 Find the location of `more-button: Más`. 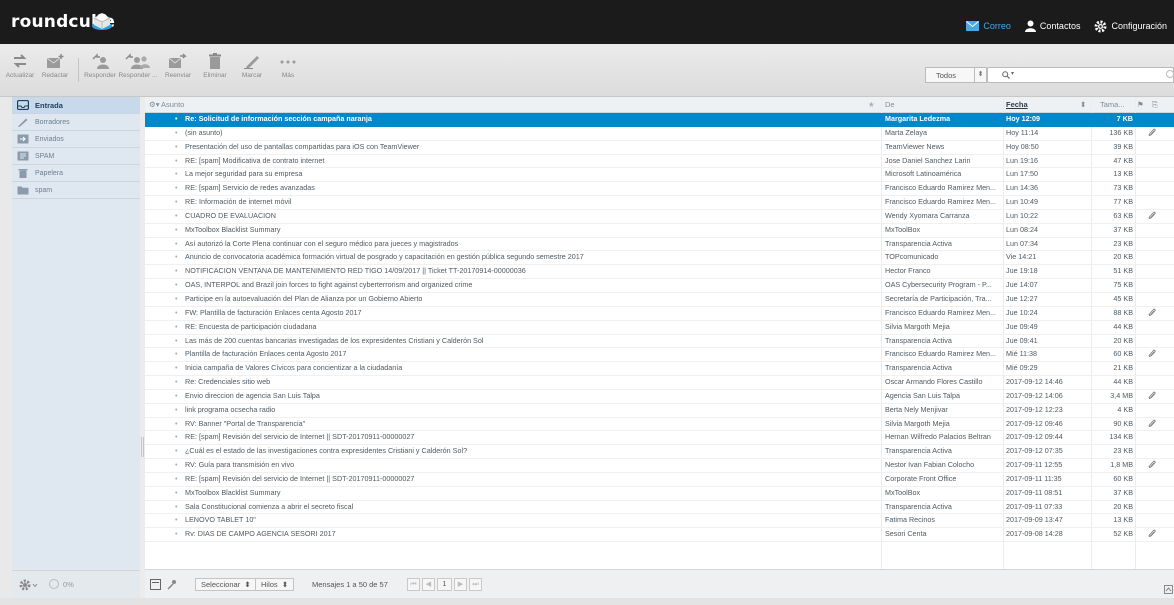

more-button: Más is located at coordinates (288, 70).